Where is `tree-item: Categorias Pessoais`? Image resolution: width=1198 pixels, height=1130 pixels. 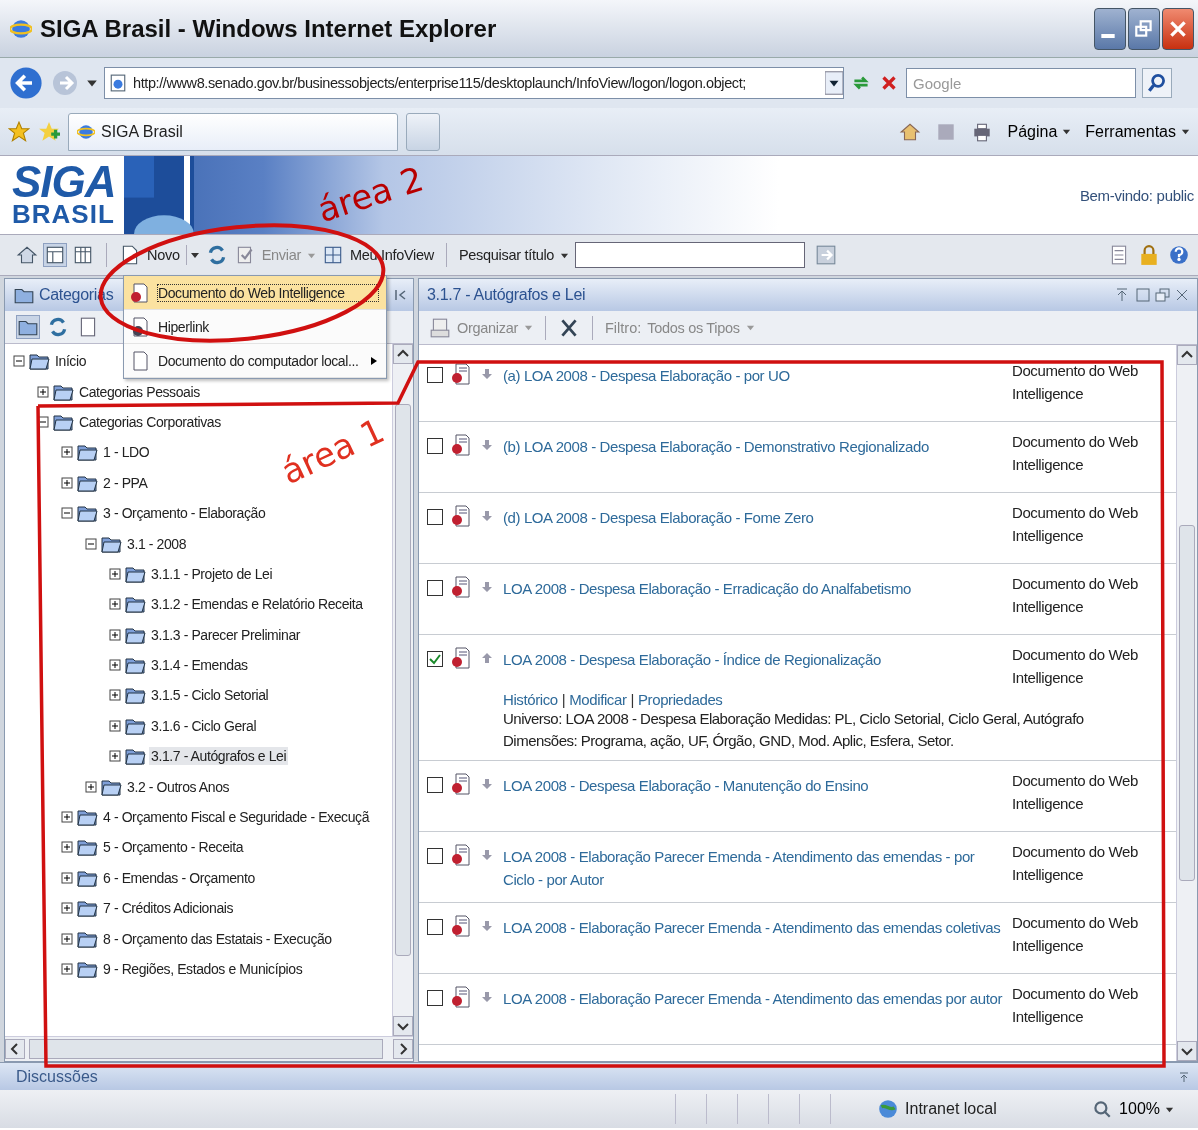
tree-item: Categorias Pessoais is located at coordinates (139, 391).